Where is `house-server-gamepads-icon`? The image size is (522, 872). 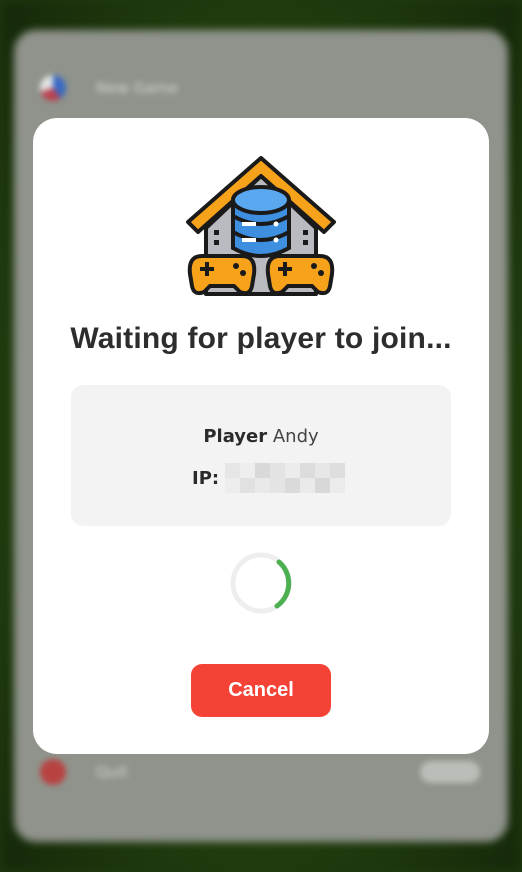 house-server-gamepads-icon is located at coordinates (261, 226).